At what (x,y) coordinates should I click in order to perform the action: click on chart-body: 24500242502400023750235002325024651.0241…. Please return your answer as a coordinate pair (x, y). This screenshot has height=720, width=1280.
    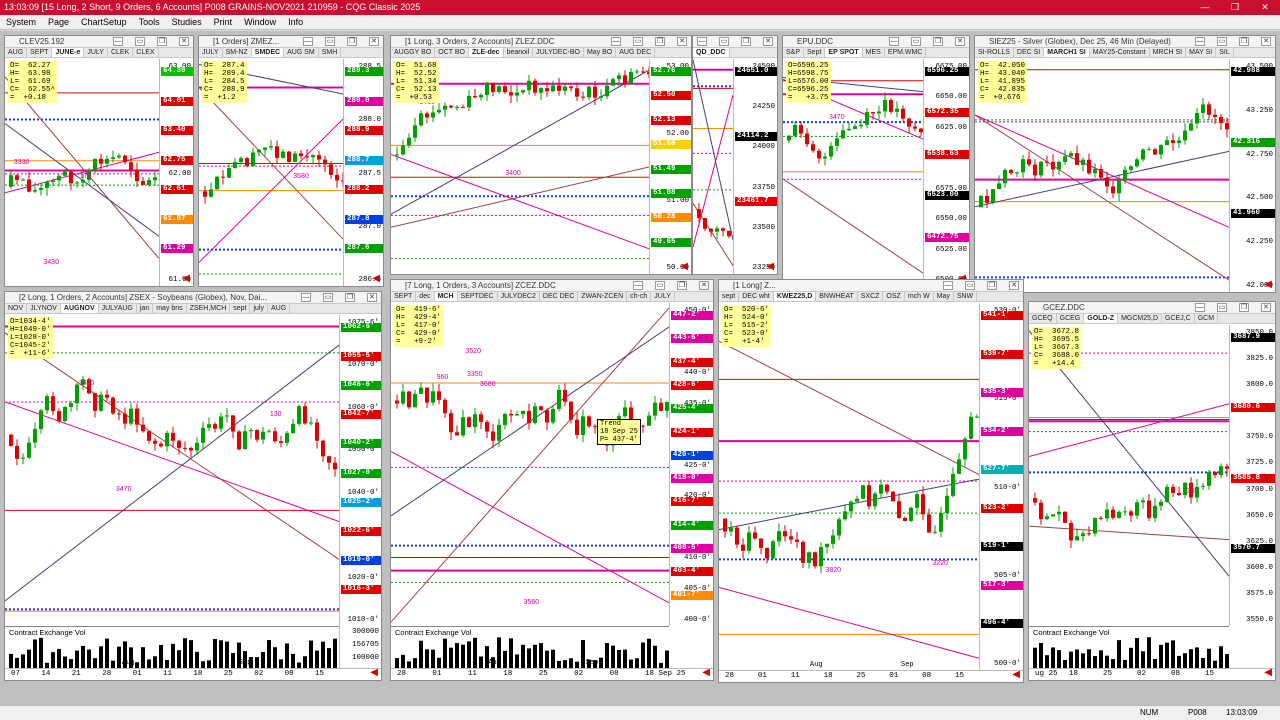
    Looking at the image, I should click on (735, 166).